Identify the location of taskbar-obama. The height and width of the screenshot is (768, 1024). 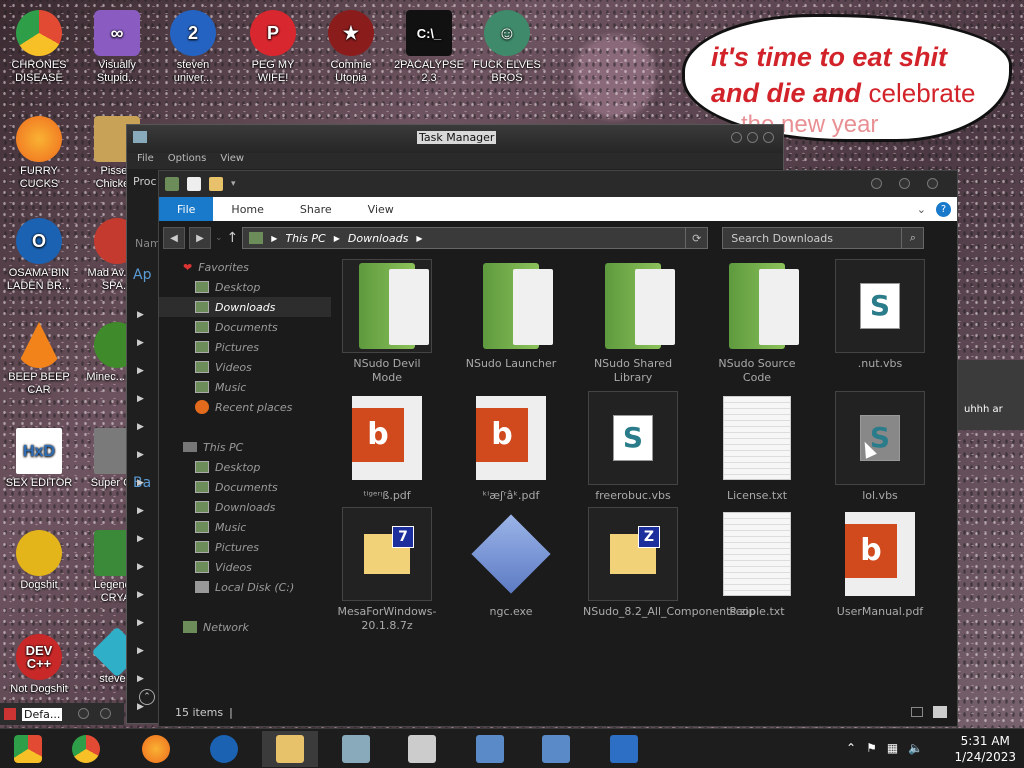
(224, 749).